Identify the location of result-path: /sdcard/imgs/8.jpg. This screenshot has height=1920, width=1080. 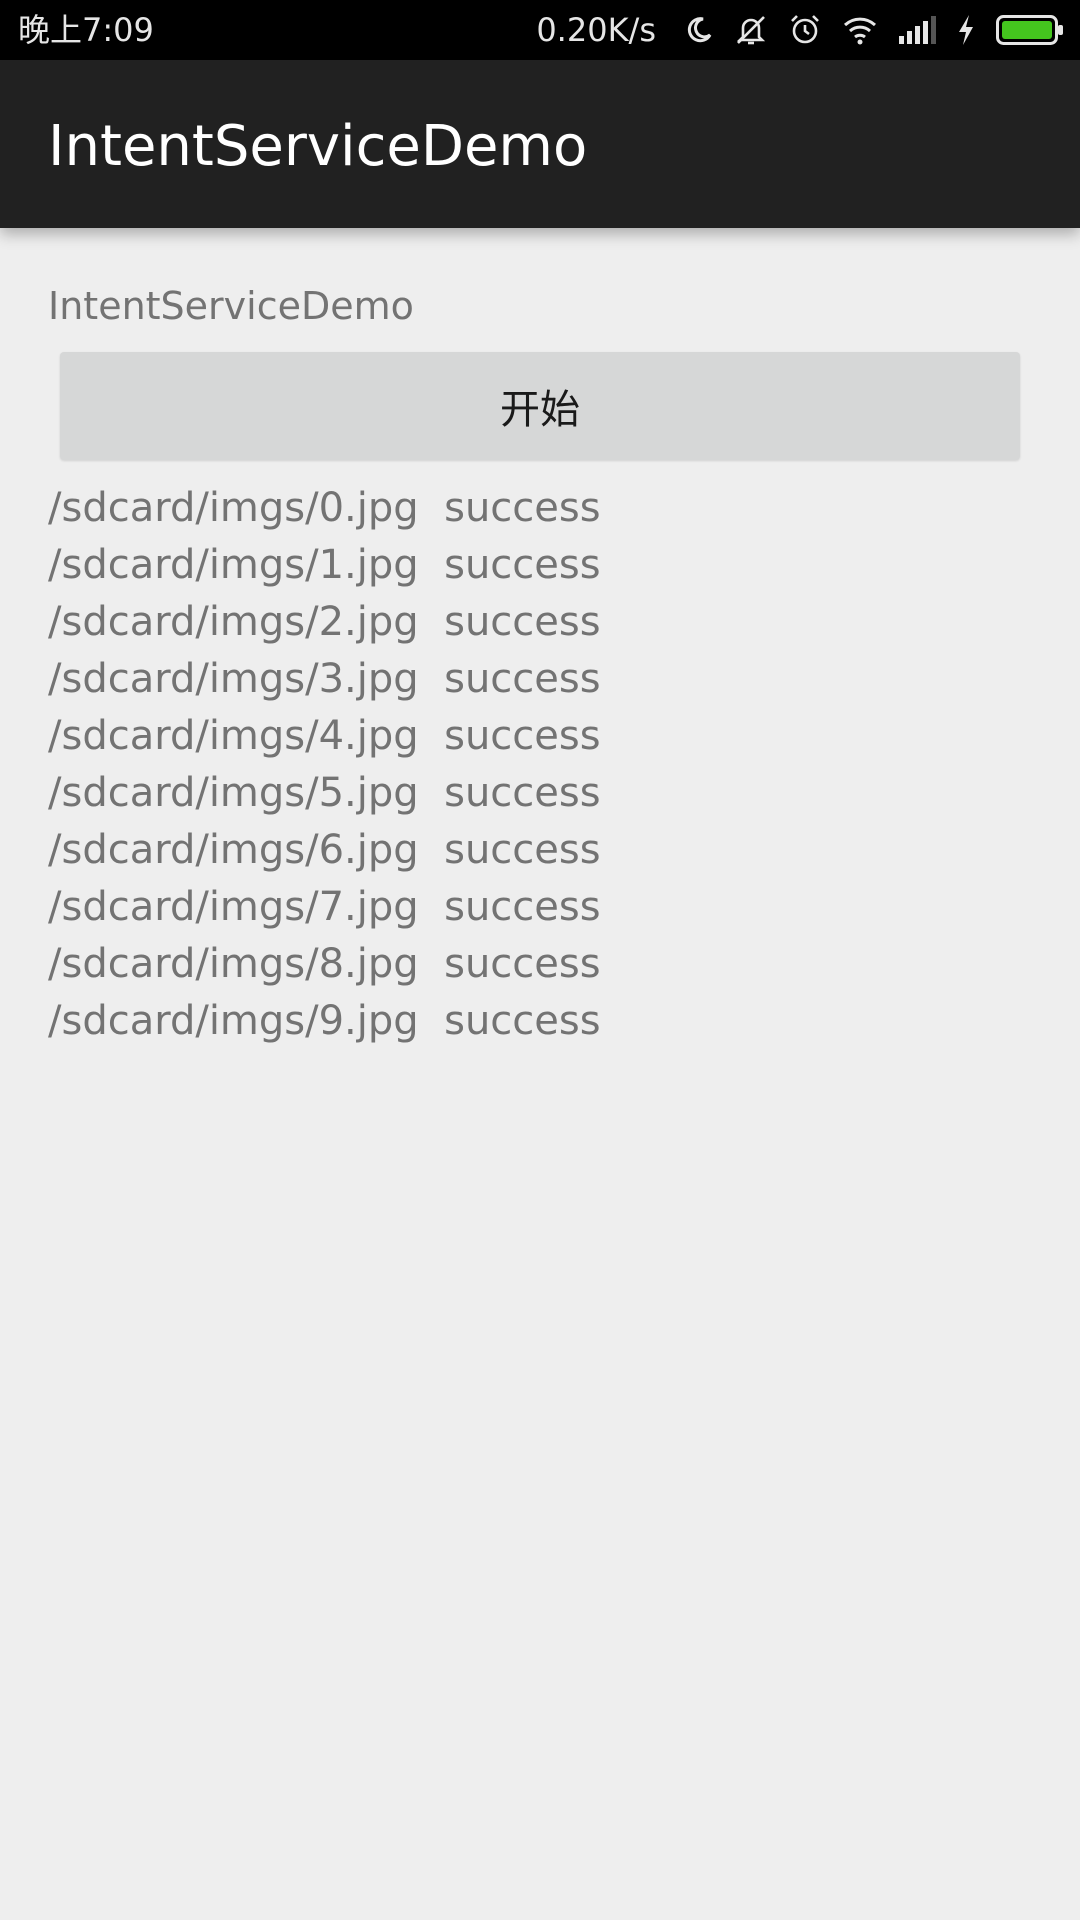
(233, 964).